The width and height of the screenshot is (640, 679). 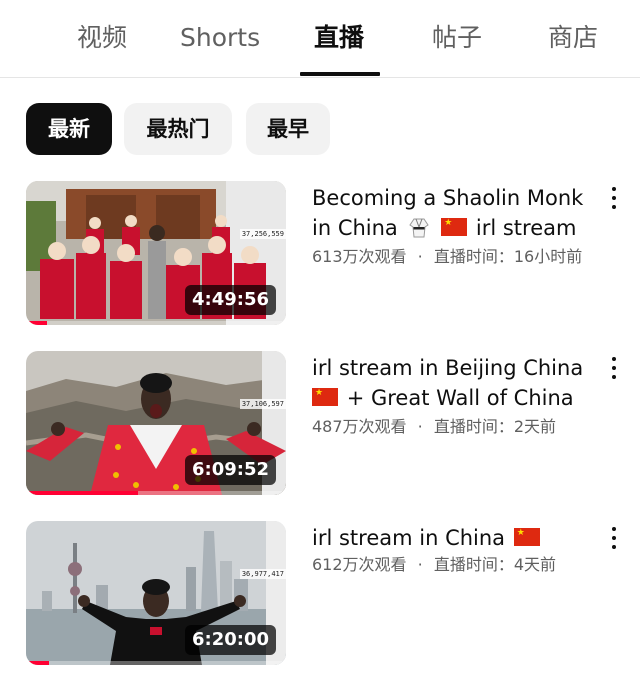 I want to click on video-title-line-1: irl stream in China ★, so click(x=457, y=538).